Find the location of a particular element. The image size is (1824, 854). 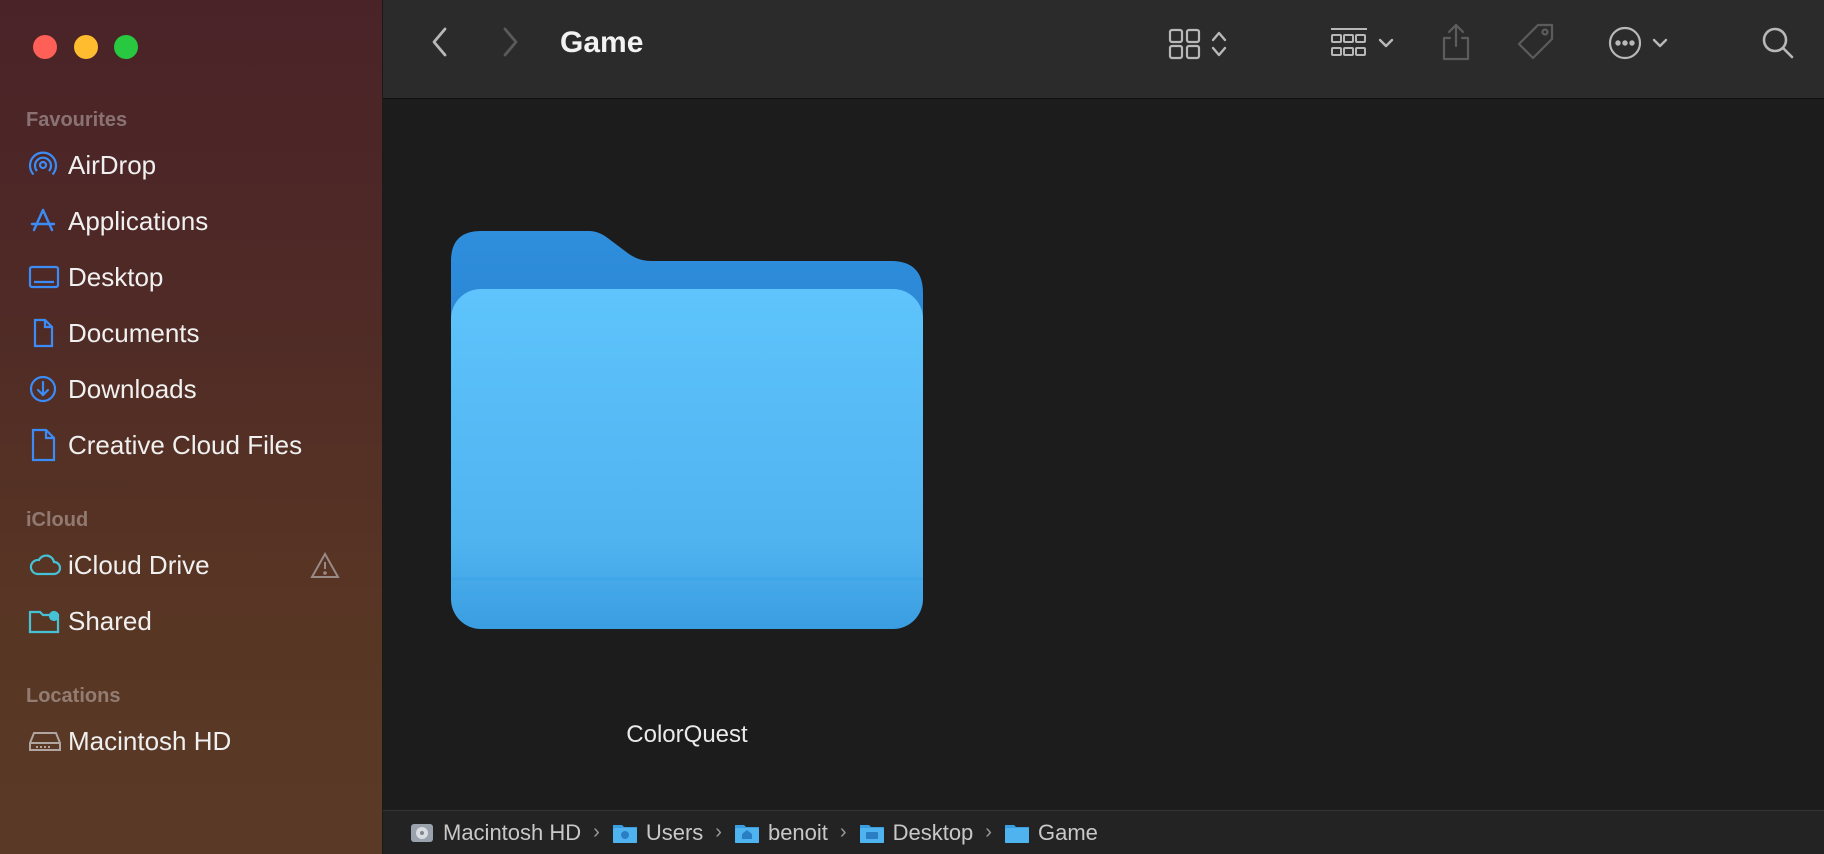

chevron-left-icon is located at coordinates (440, 44).